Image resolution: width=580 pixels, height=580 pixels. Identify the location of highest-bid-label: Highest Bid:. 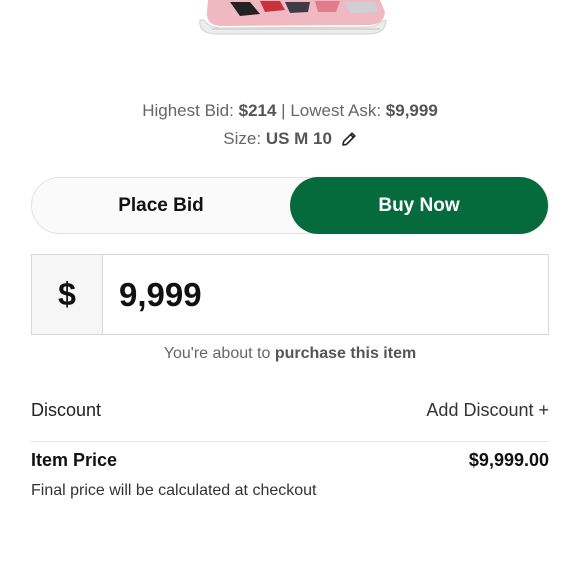
(188, 110).